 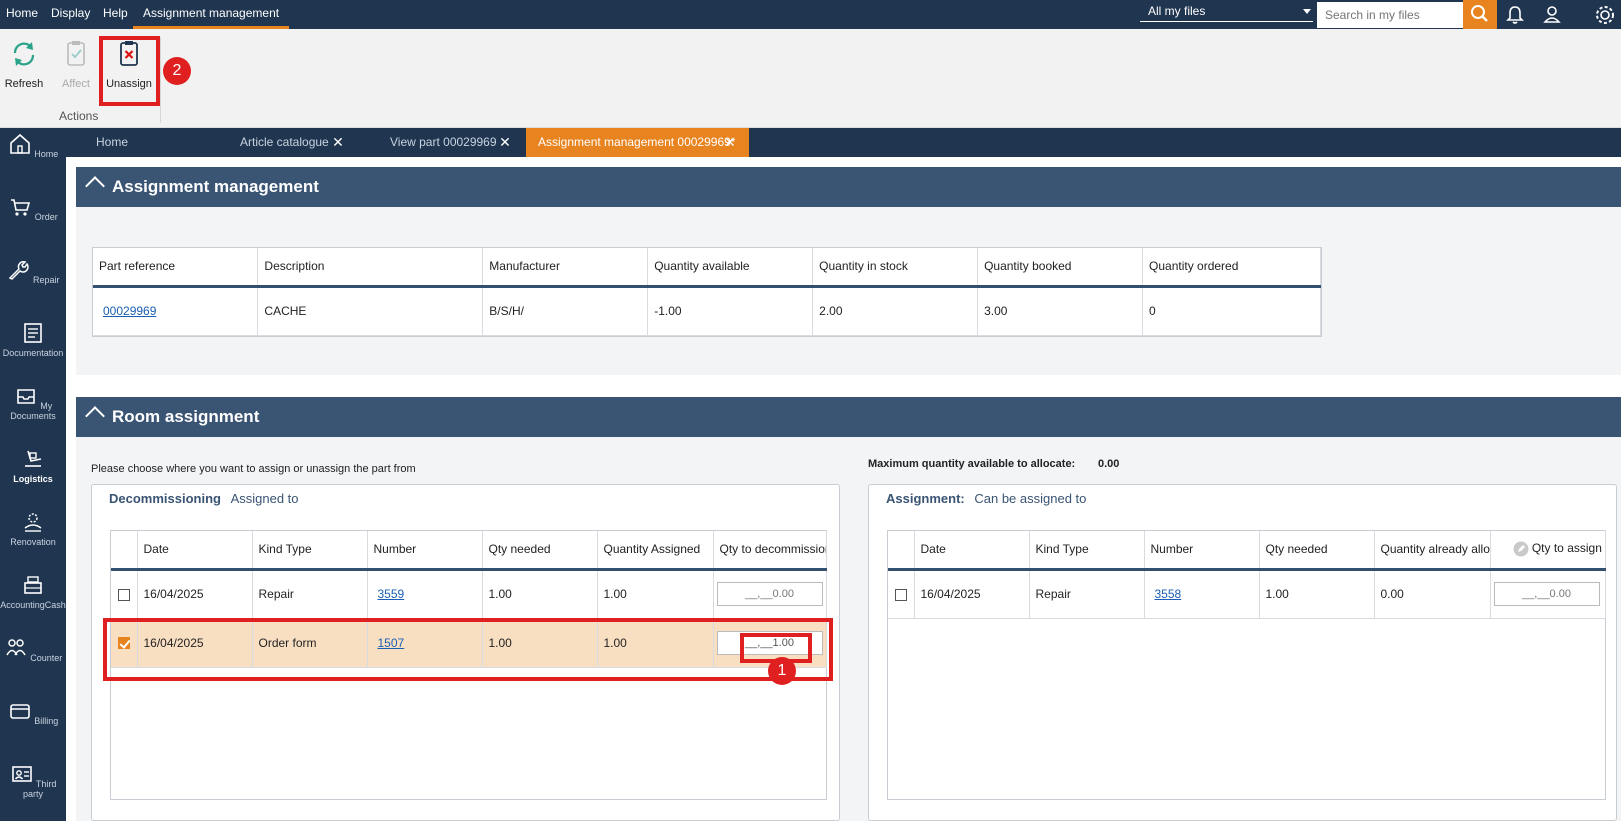 I want to click on nav-my-documents: My Documents, so click(x=33, y=402).